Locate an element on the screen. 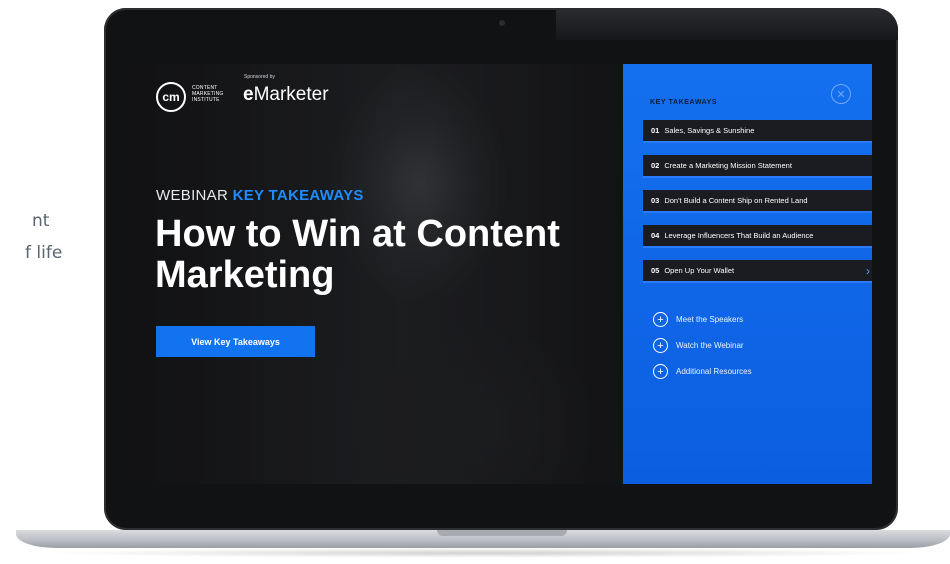 The width and height of the screenshot is (950, 564). emarketer-logo: eMarketer is located at coordinates (286, 94).